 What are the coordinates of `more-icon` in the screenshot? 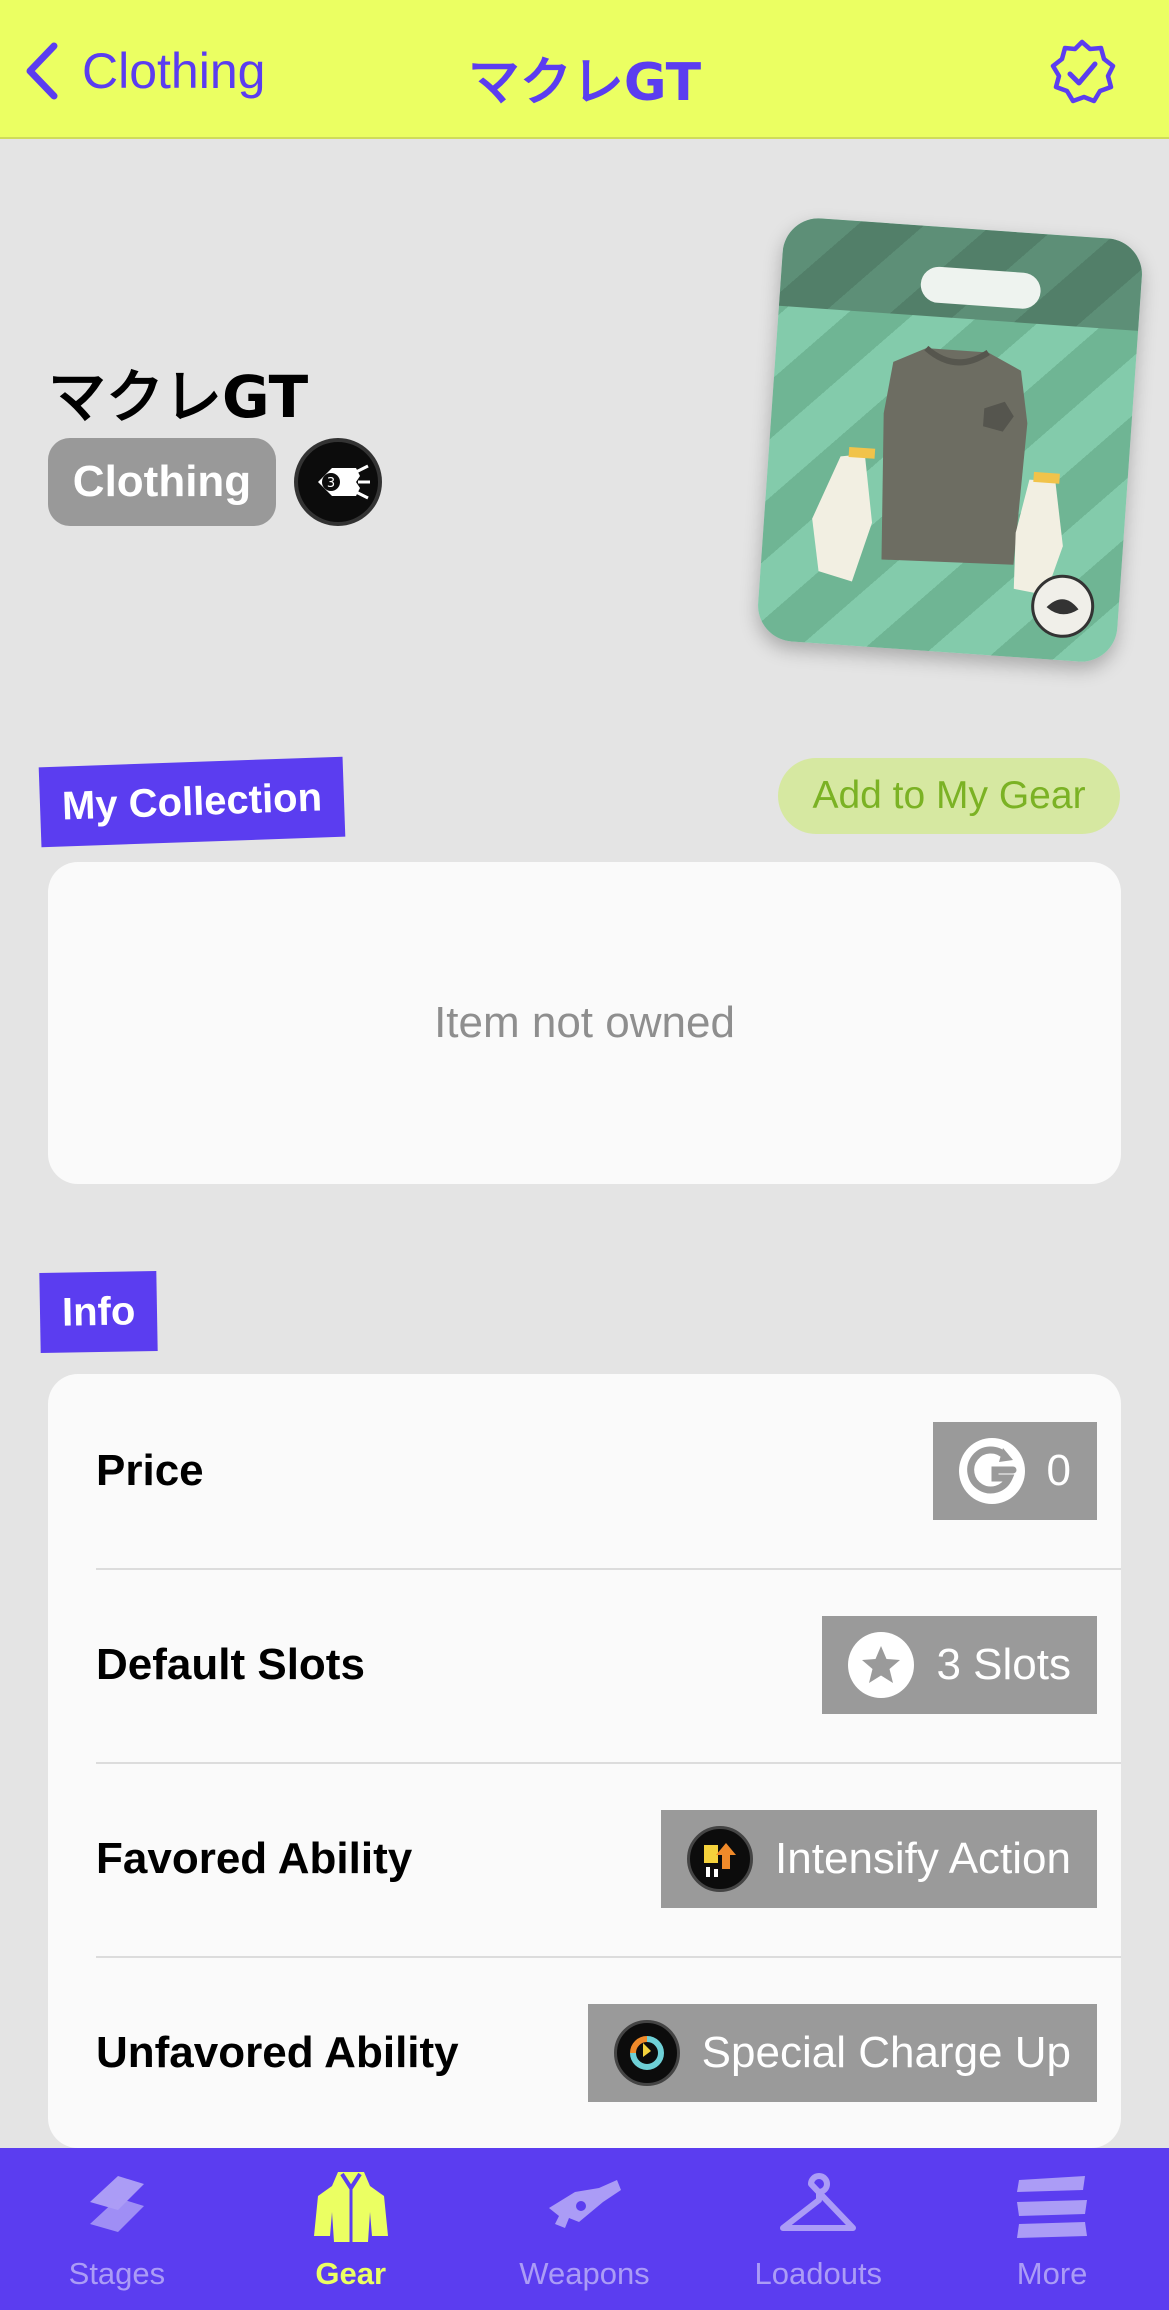 It's located at (1052, 2207).